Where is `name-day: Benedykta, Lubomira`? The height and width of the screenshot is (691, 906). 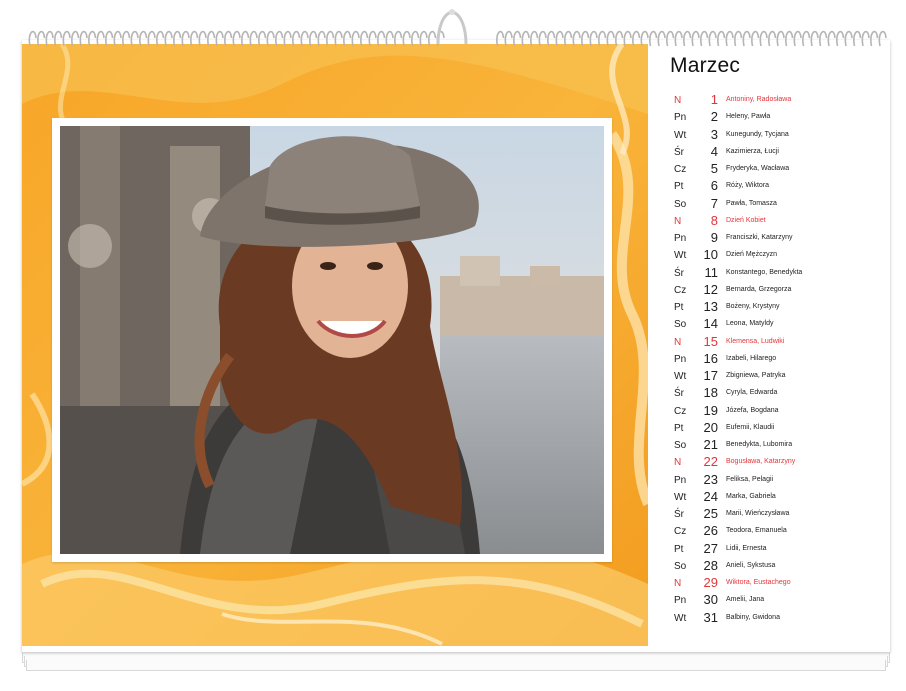
name-day: Benedykta, Lubomira is located at coordinates (759, 444).